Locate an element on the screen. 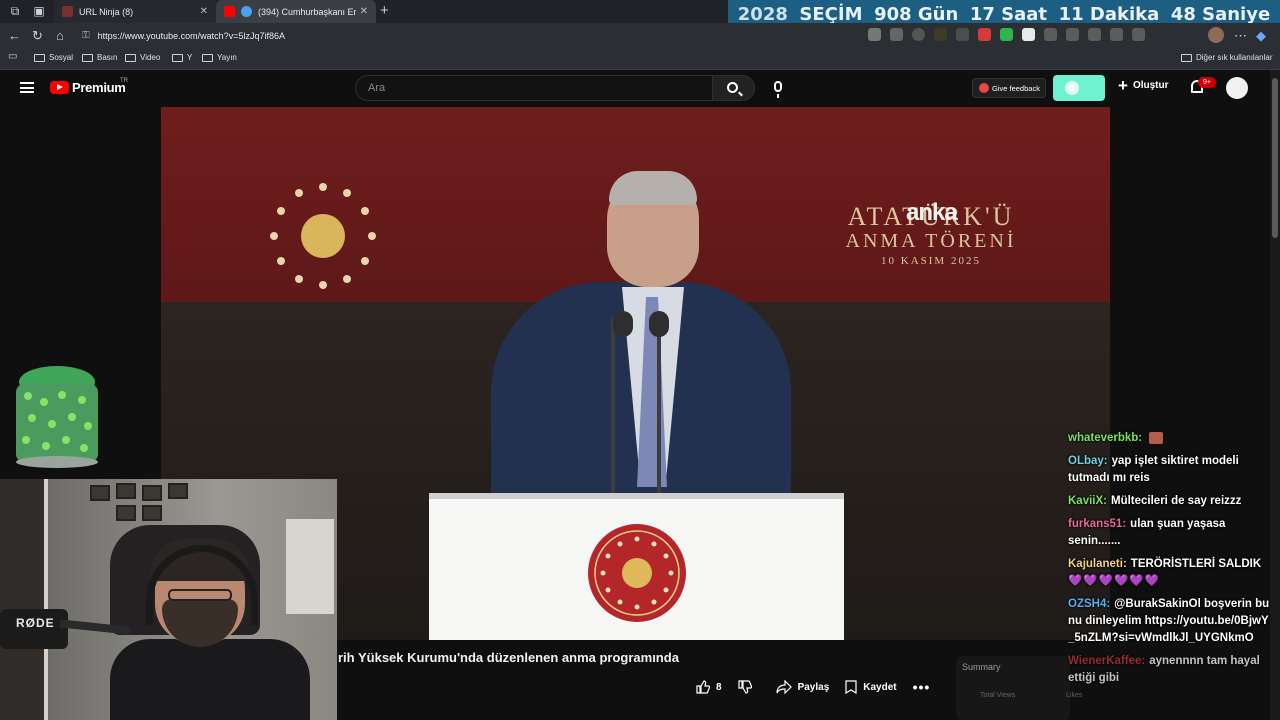 Image resolution: width=1280 pixels, height=720 pixels. wall-frames is located at coordinates (142, 503).